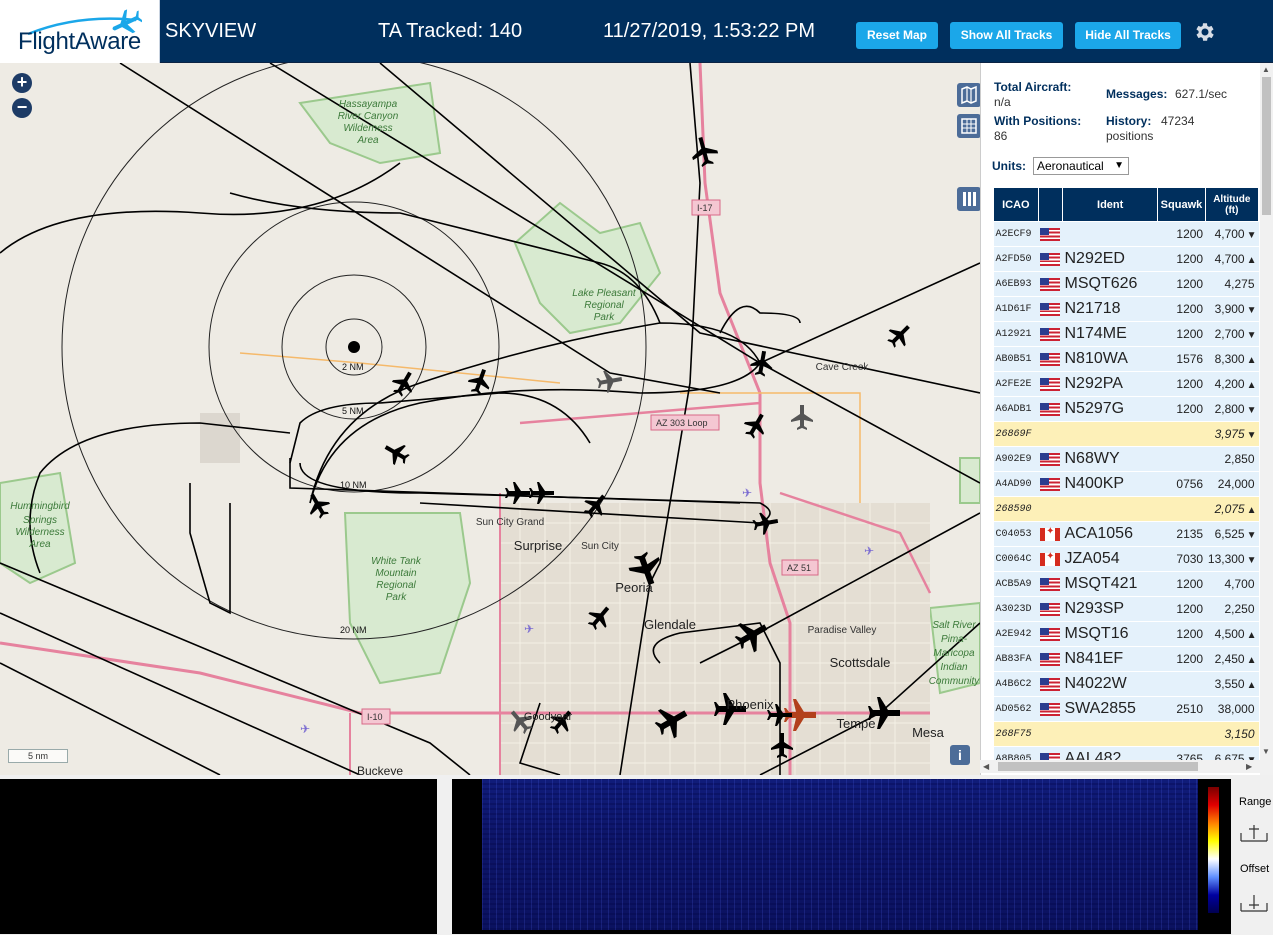  Describe the element at coordinates (1254, 902) in the screenshot. I see `offset-slider-icon` at that location.